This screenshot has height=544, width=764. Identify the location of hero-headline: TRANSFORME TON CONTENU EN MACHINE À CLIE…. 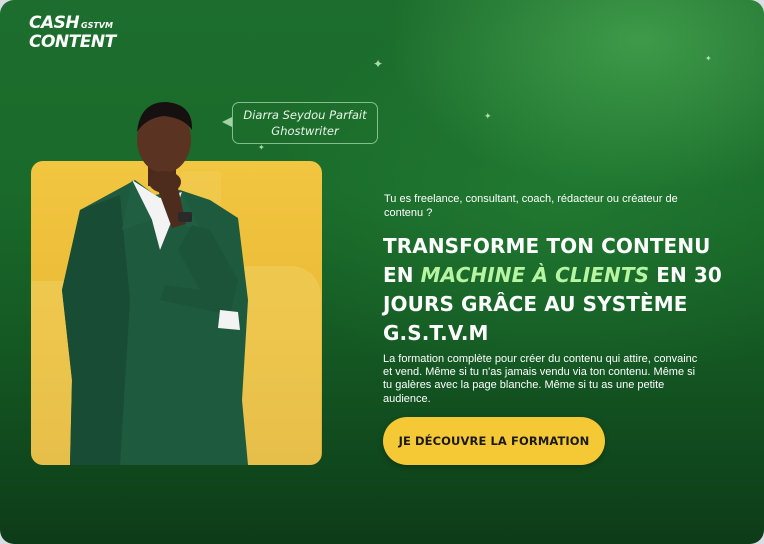
(558, 290).